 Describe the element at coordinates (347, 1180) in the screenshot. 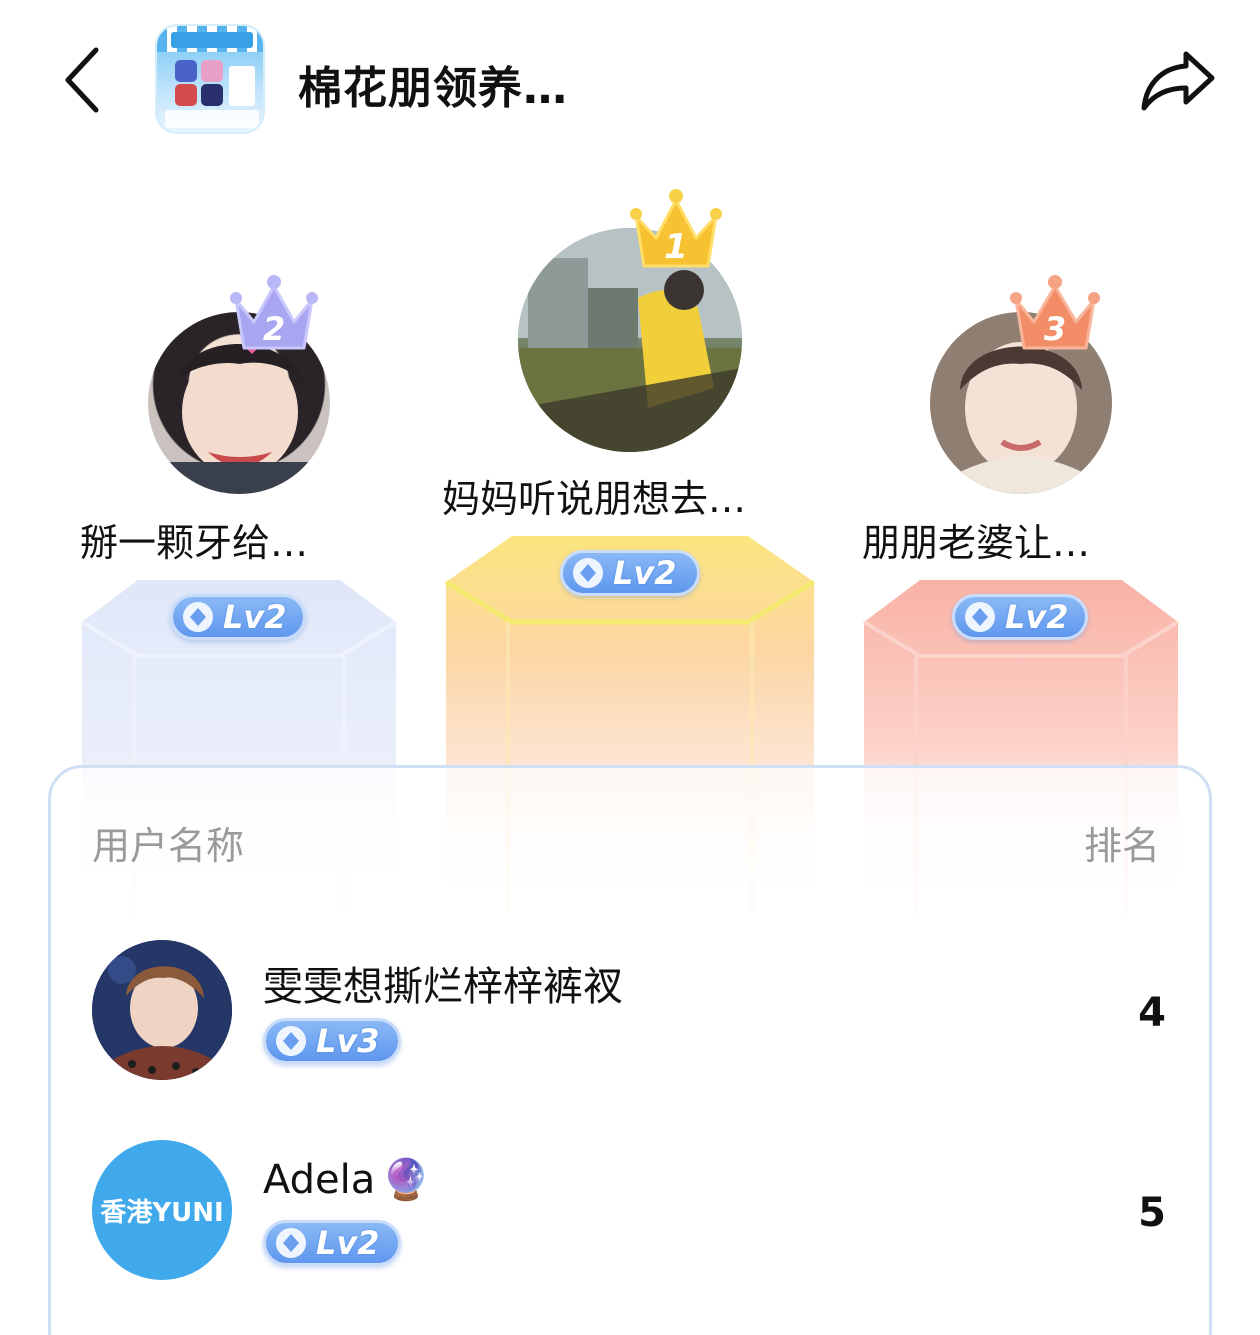

I see `user-name: Adela 🔮` at that location.